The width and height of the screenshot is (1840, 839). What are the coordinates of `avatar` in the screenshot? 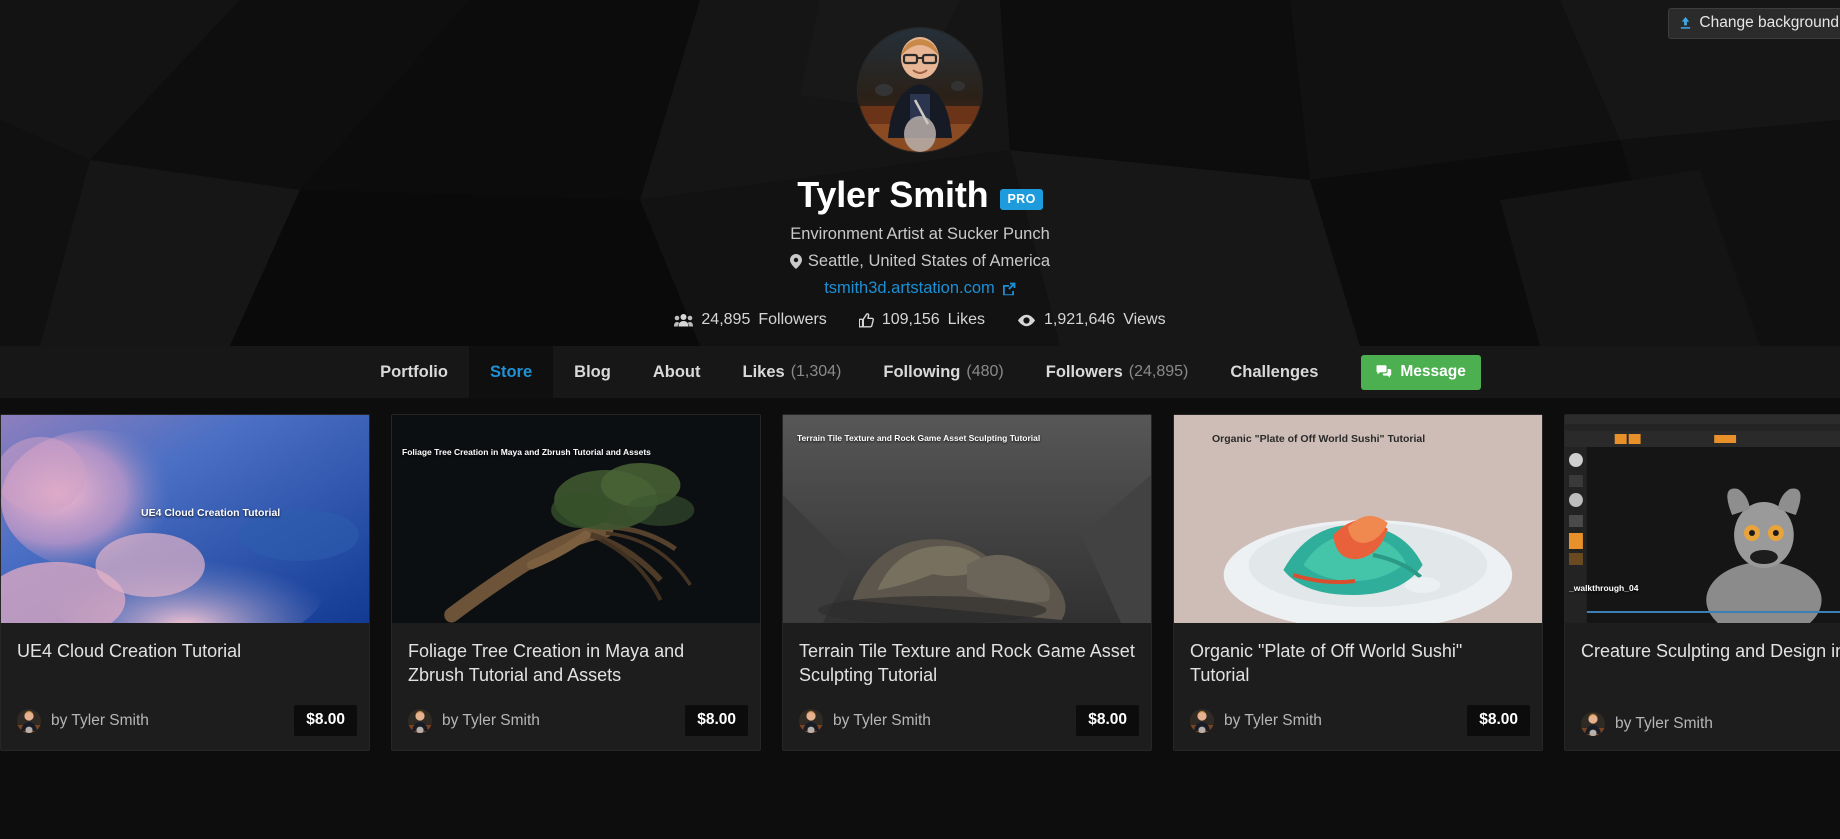 It's located at (920, 90).